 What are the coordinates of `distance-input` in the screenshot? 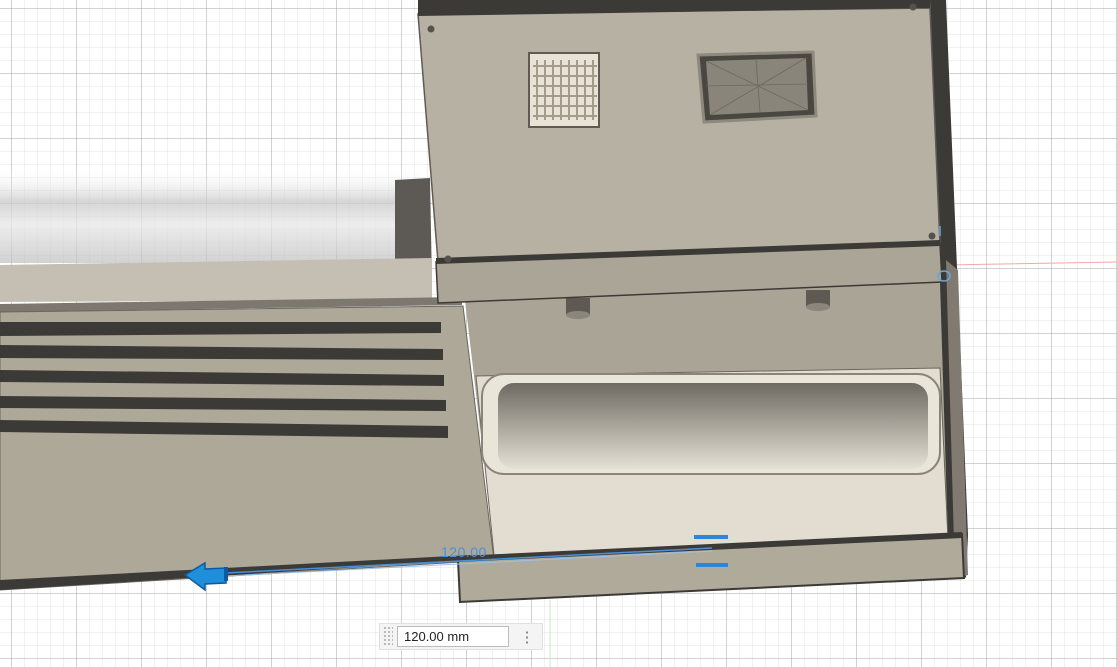 It's located at (453, 636).